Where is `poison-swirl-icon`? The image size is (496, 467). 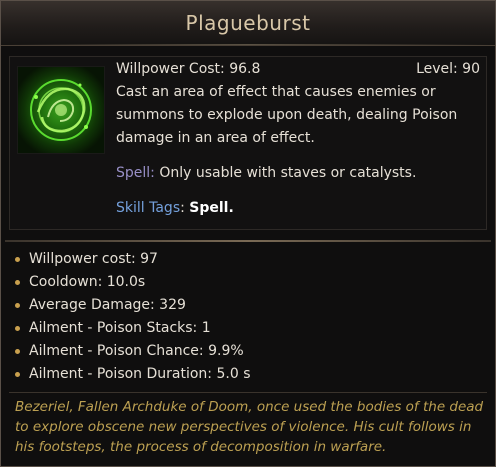
poison-swirl-icon is located at coordinates (61, 110).